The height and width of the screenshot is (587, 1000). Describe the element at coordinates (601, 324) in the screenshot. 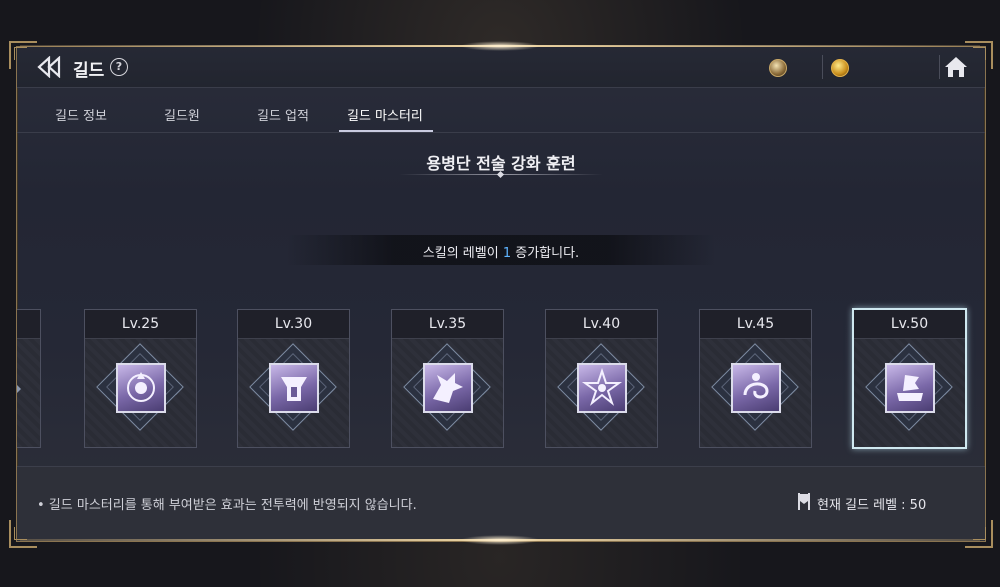

I see `card-level-label: Lv.40` at that location.